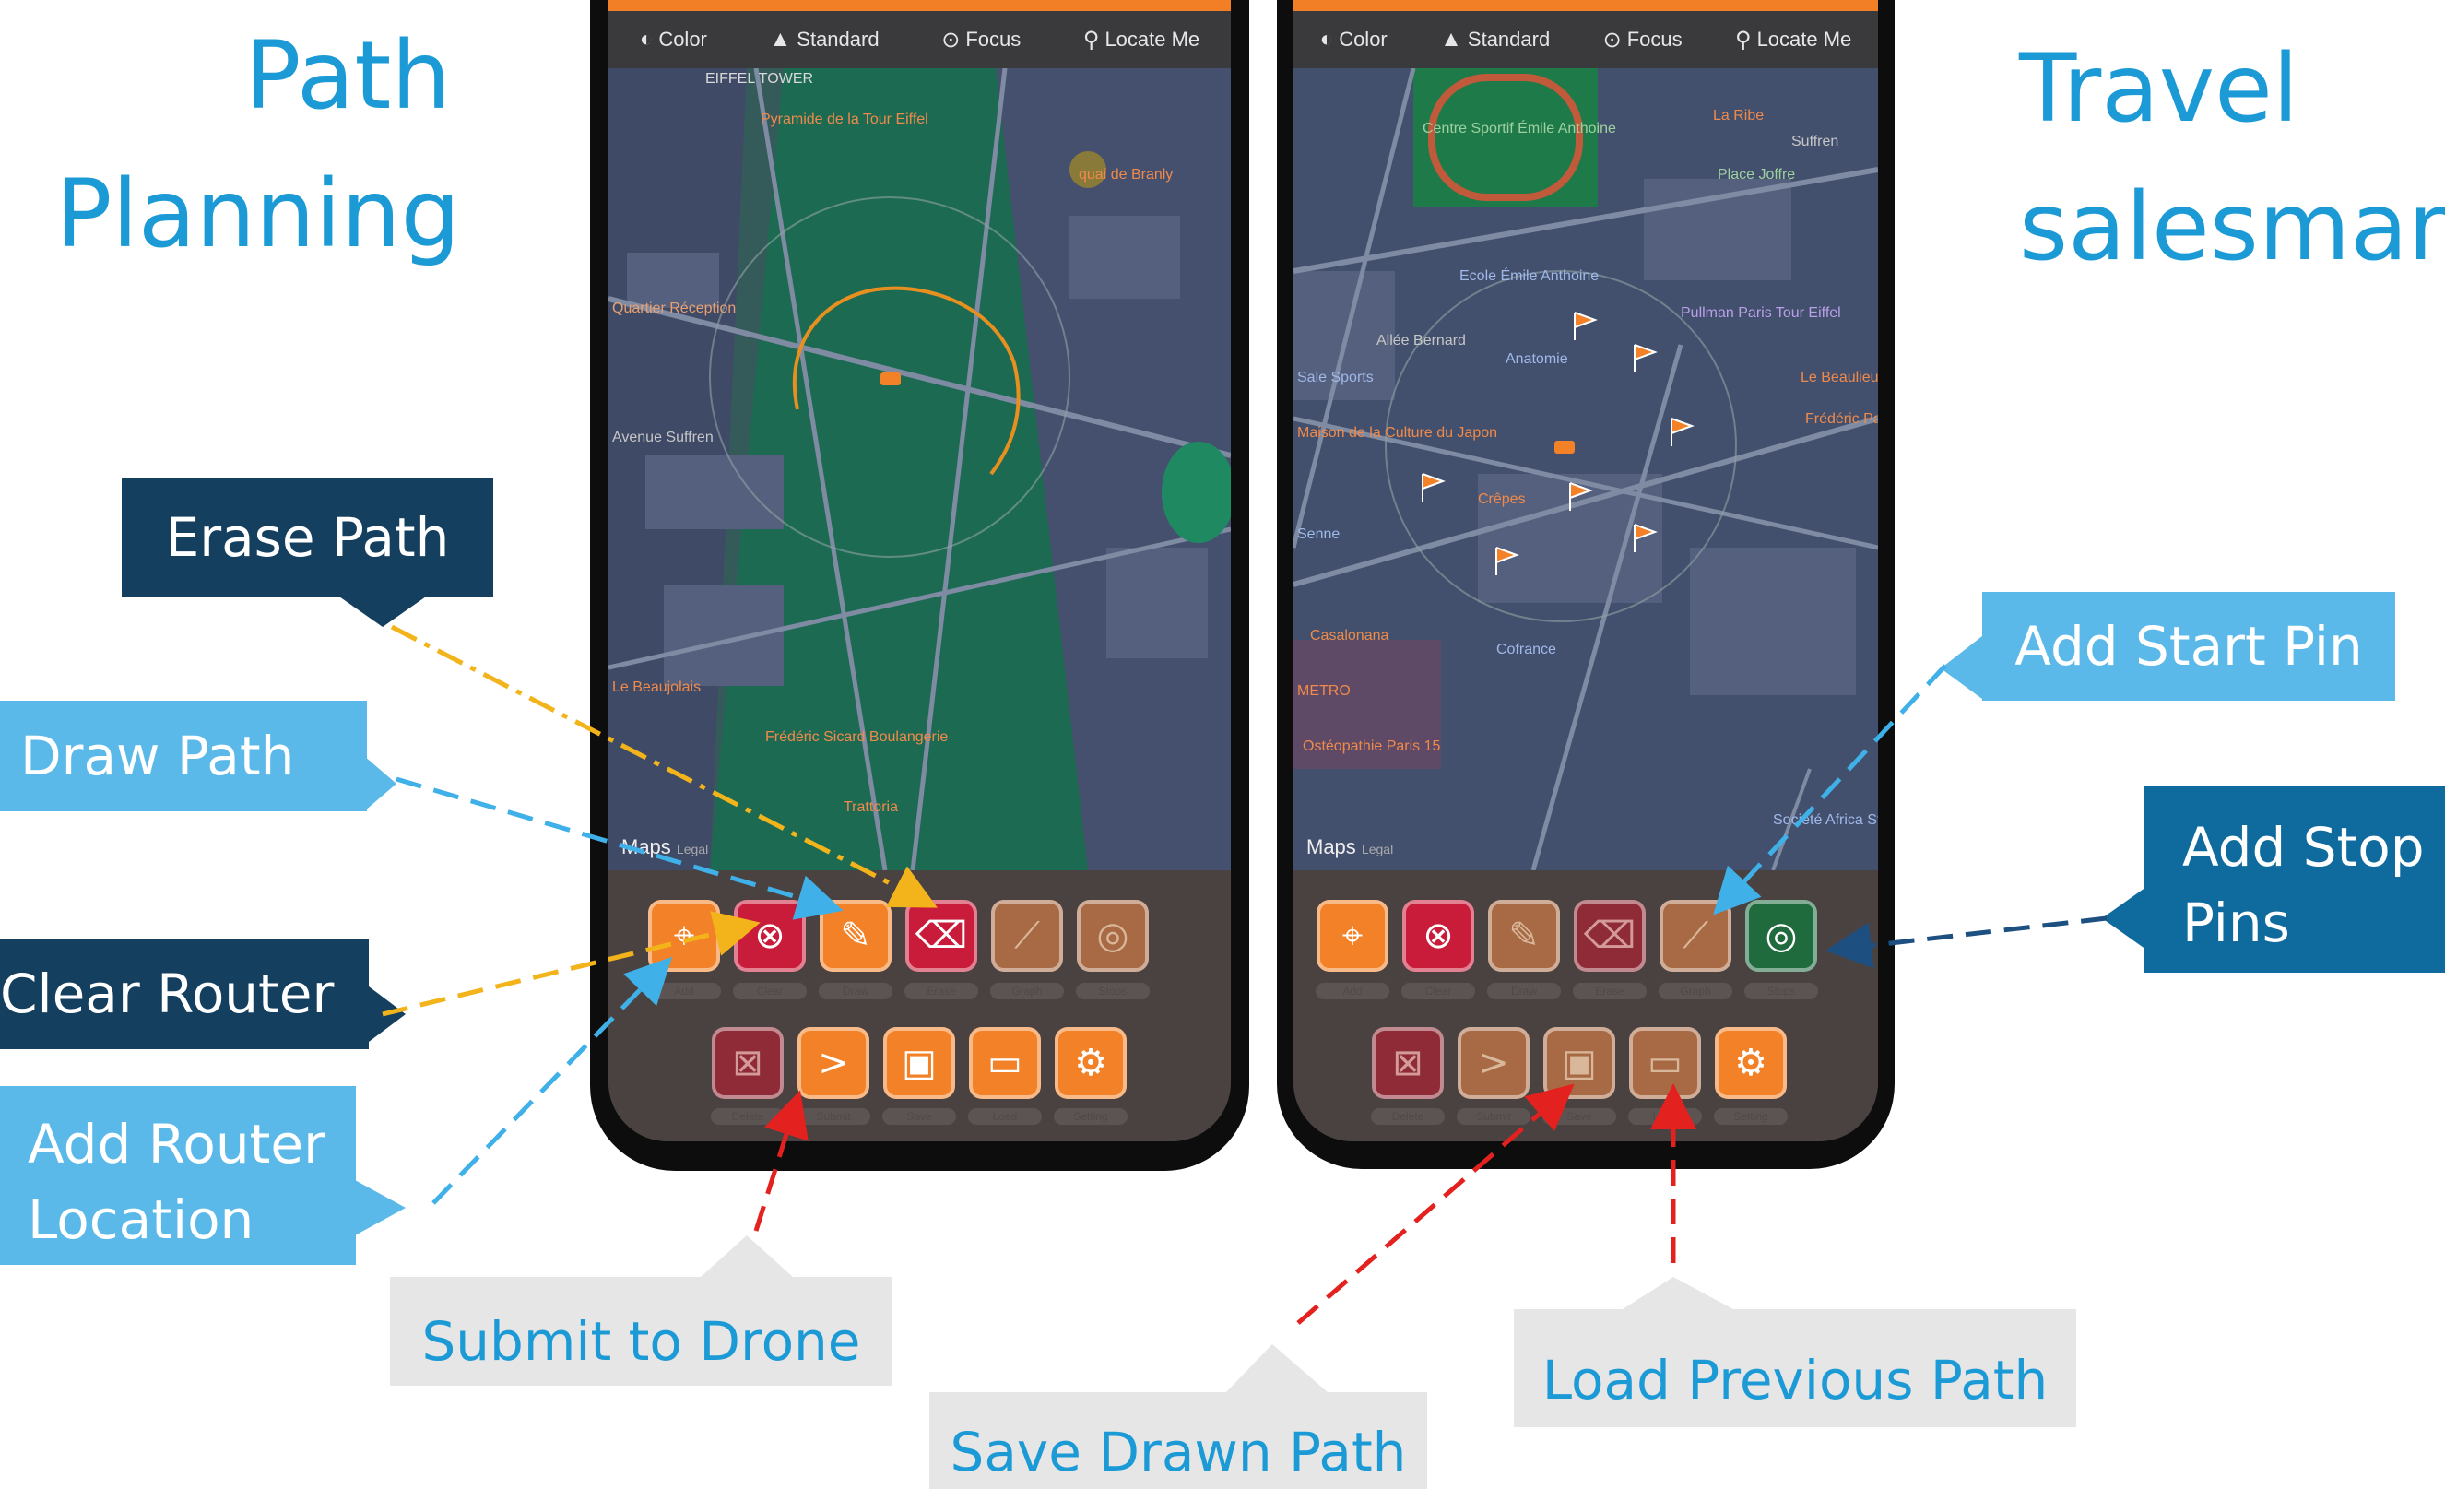 The width and height of the screenshot is (2445, 1512). I want to click on callout-add-router-location: Add Router Location, so click(178, 1175).